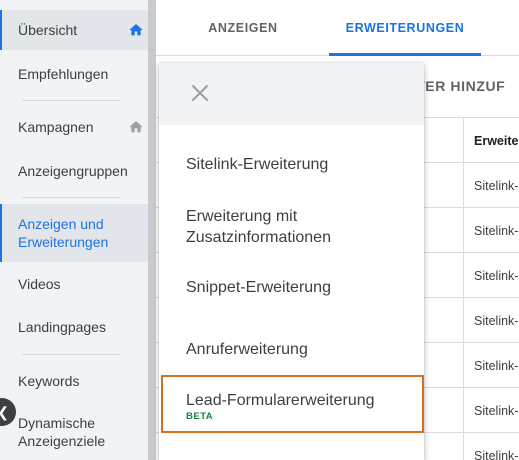 Image resolution: width=519 pixels, height=460 pixels. I want to click on tab-anzeigen: ANZEIGEN, so click(243, 28).